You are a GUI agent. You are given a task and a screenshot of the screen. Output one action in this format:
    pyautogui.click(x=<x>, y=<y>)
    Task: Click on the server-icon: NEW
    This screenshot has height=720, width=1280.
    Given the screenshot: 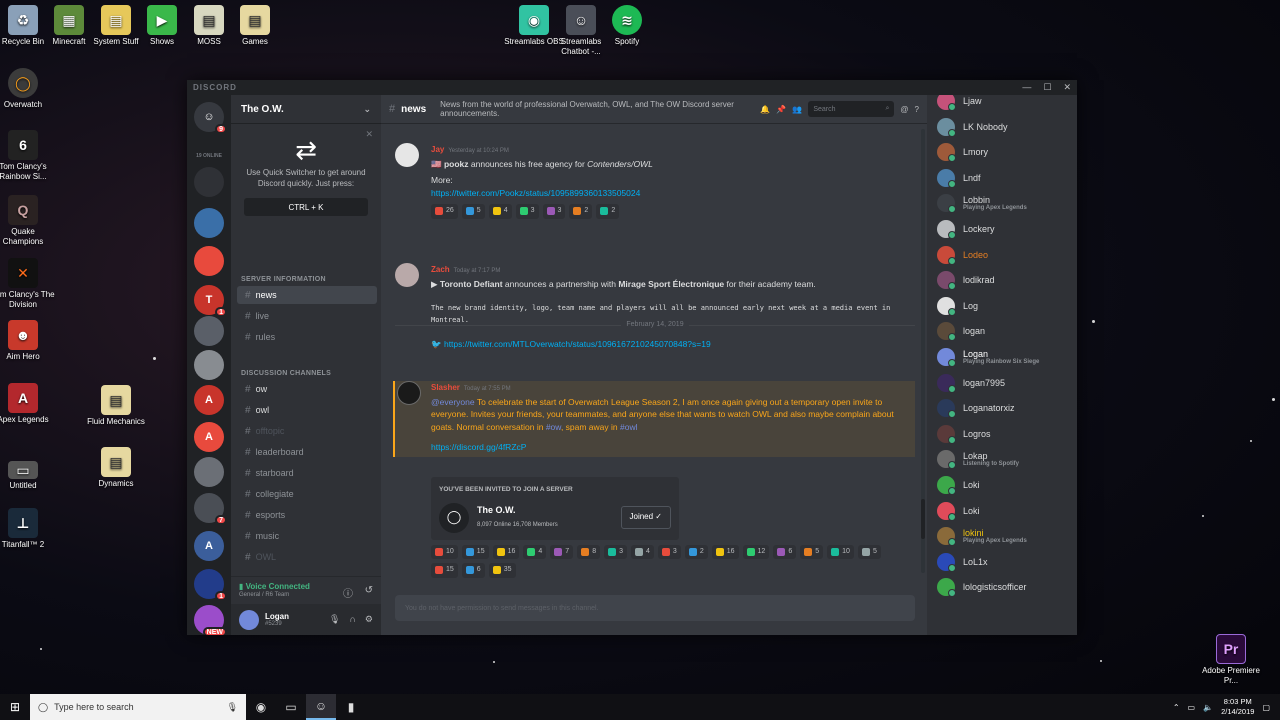 What is the action you would take?
    pyautogui.click(x=210, y=620)
    